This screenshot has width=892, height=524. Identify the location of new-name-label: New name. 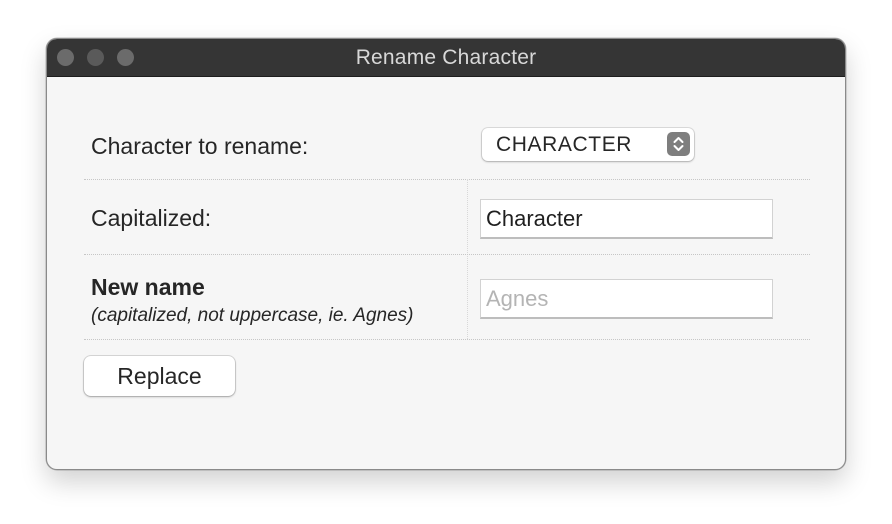
(148, 287).